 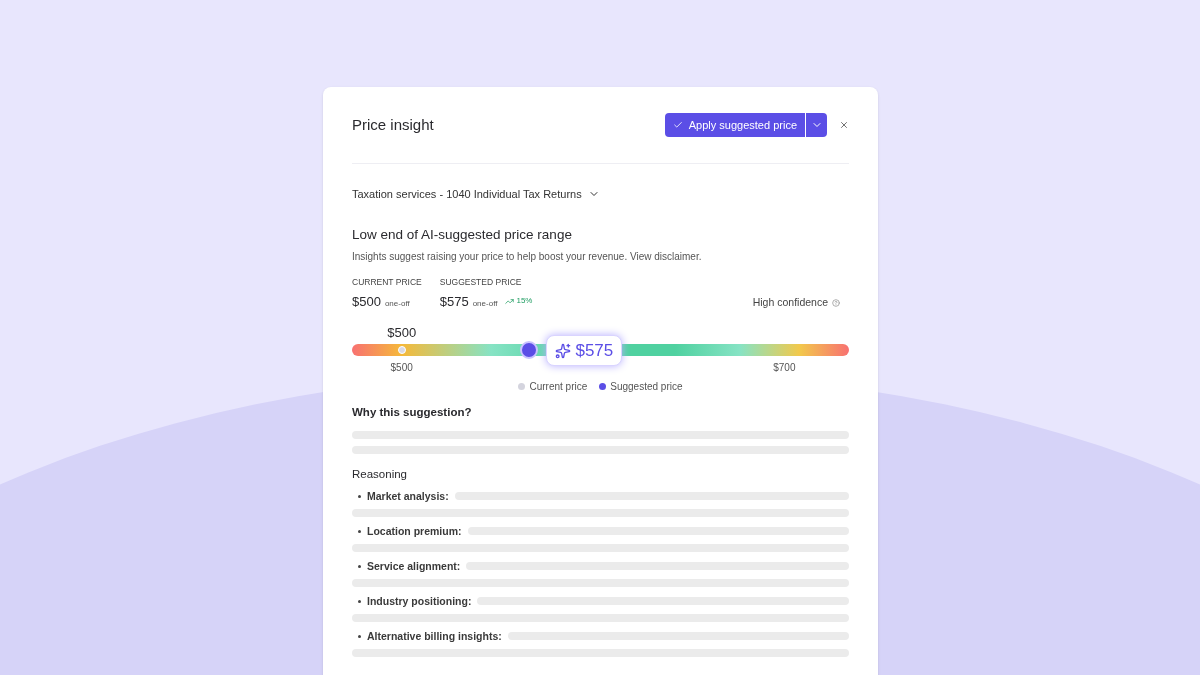 I want to click on dialog-title: Price insight, so click(x=393, y=124).